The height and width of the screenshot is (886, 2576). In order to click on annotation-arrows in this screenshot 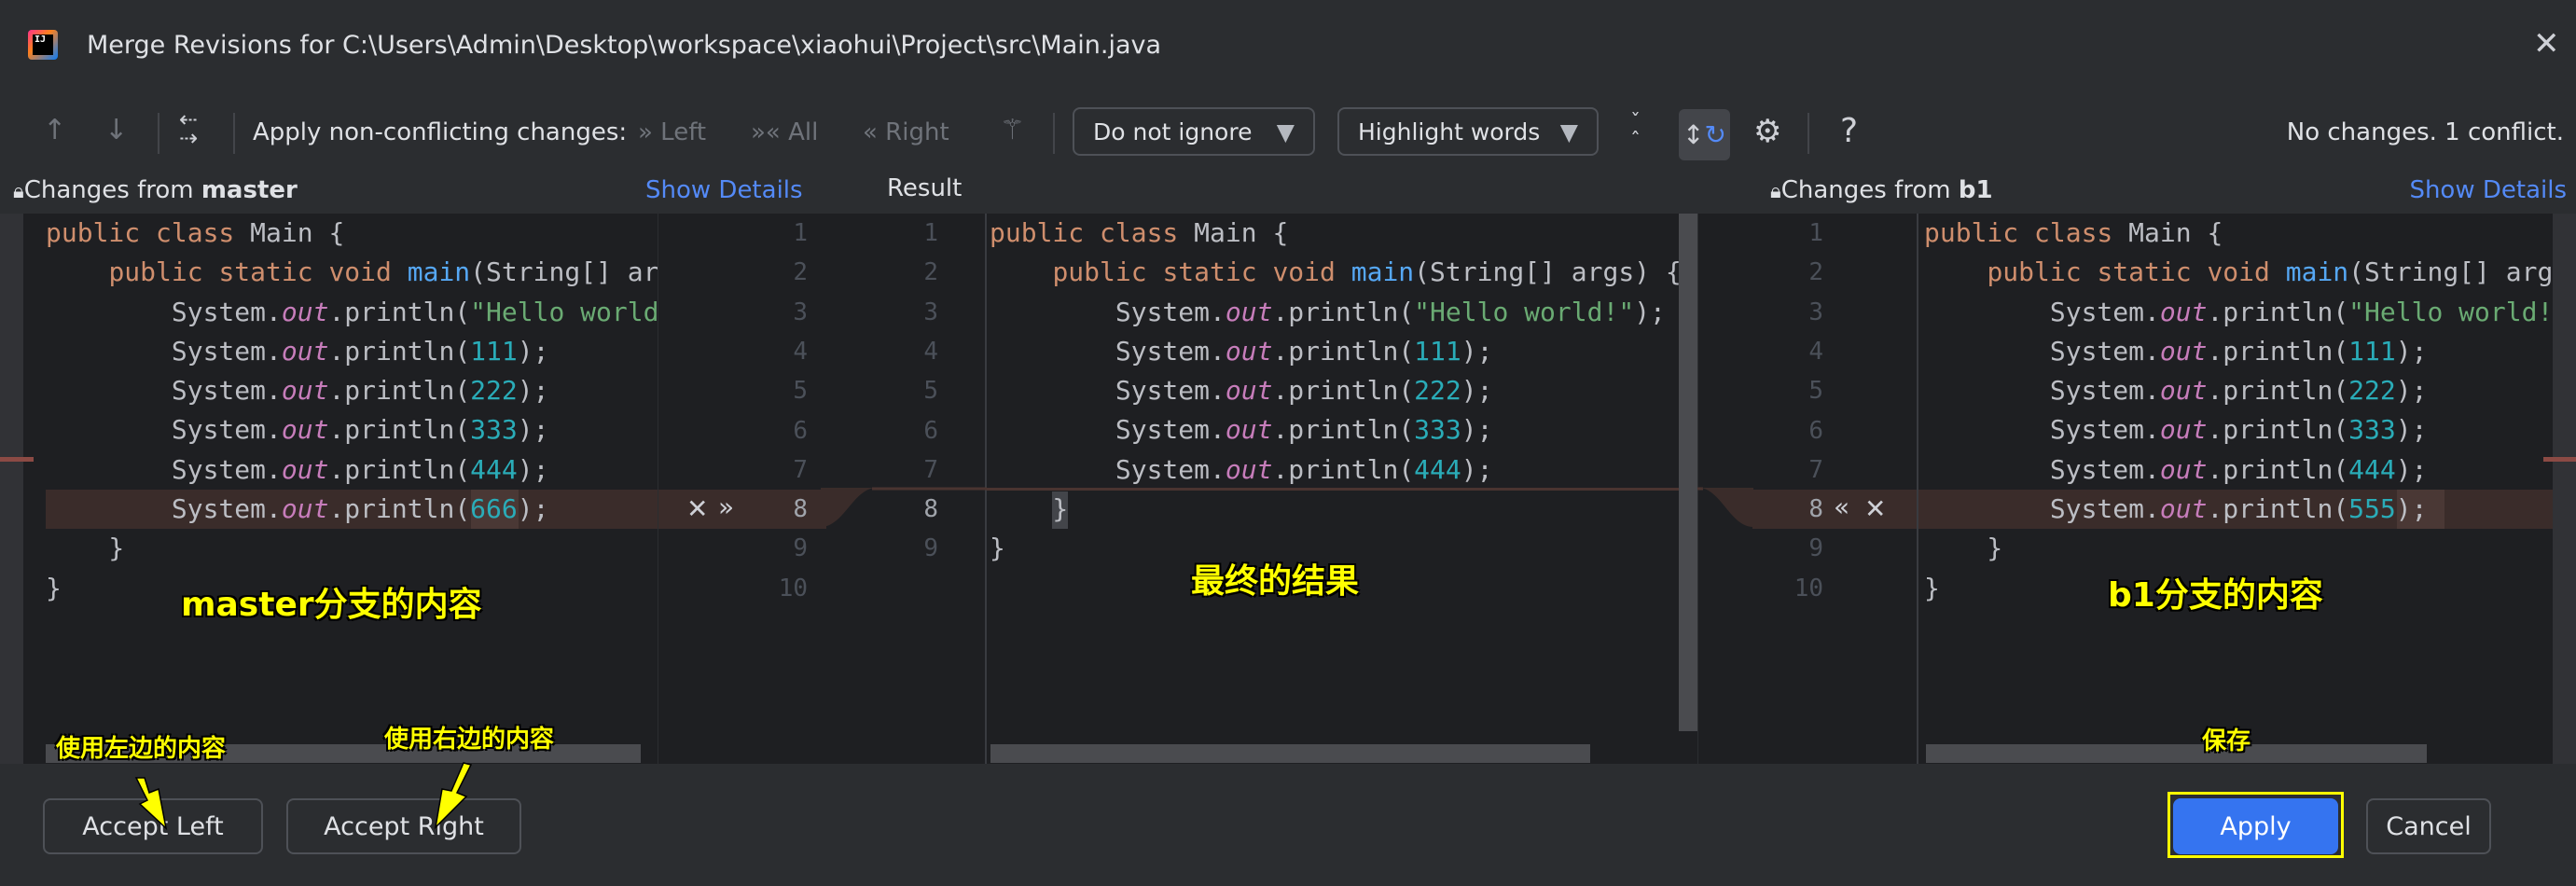, I will do `click(303, 796)`.